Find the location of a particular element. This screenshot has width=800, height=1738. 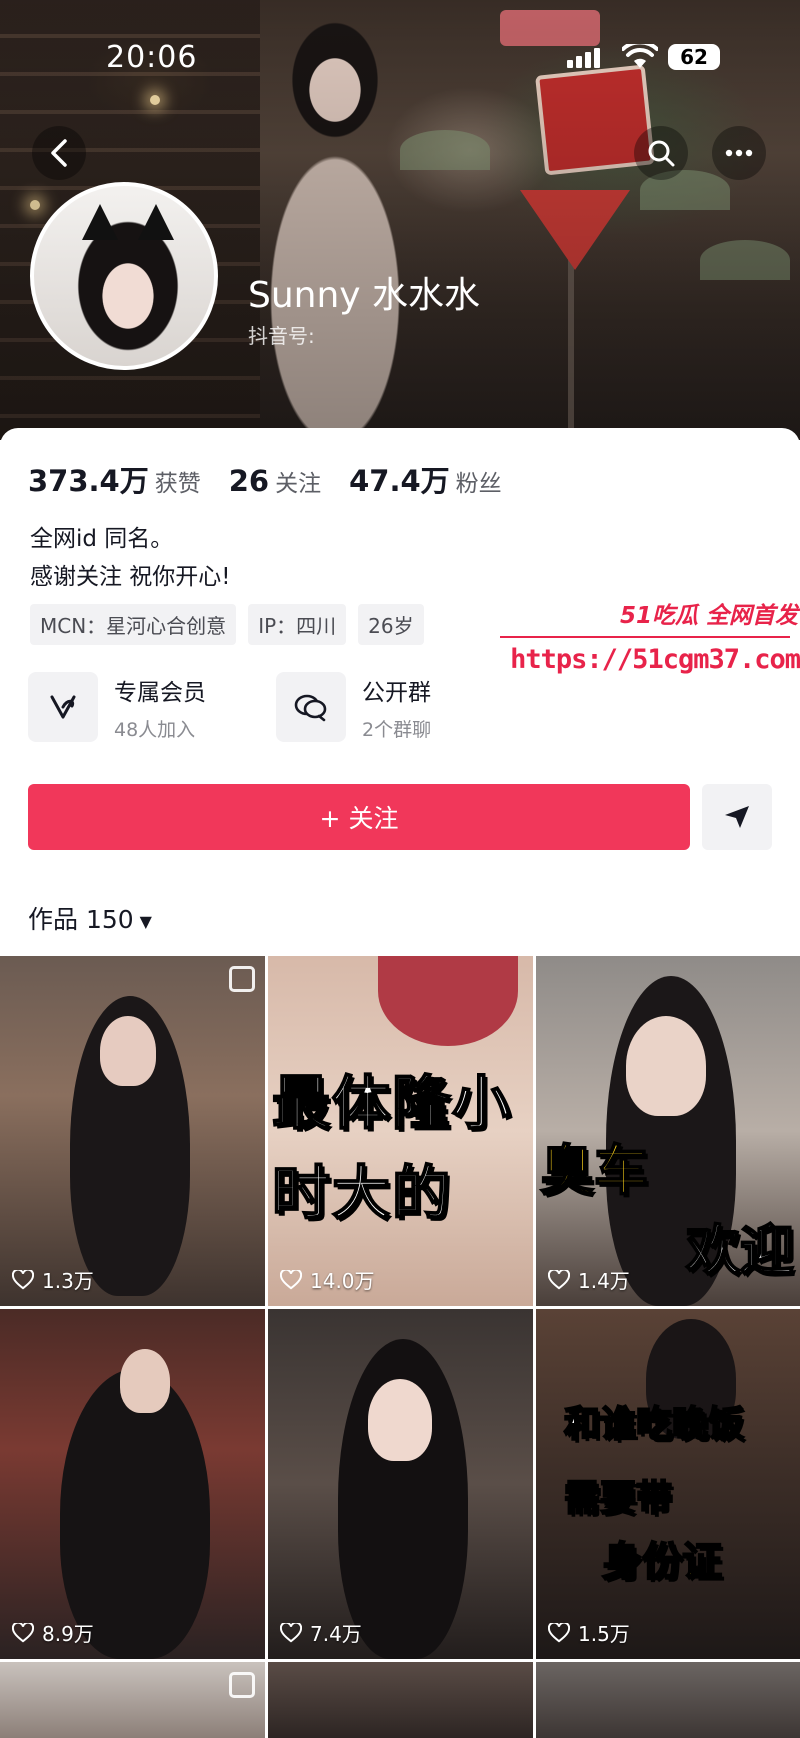

douyin-id-label: 抖音号: is located at coordinates (281, 334).